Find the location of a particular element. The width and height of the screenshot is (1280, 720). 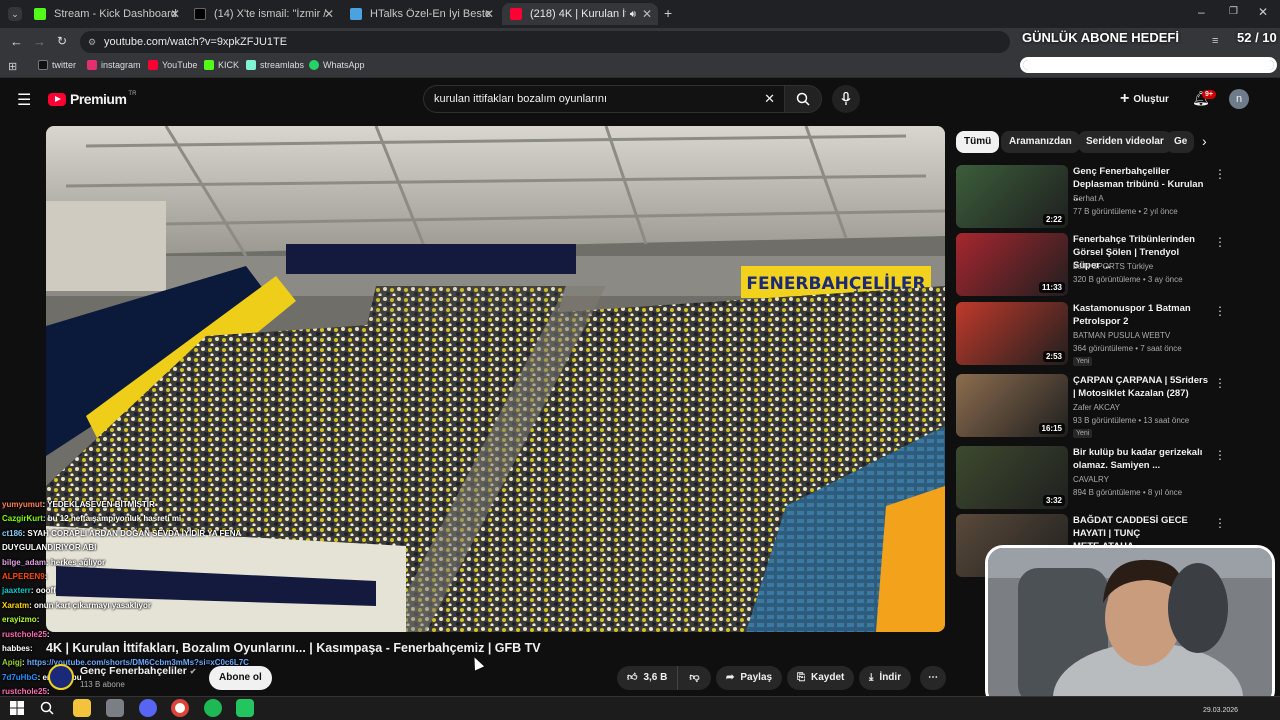

recommendation-channel: Zafer AKCAY is located at coordinates (1096, 407).